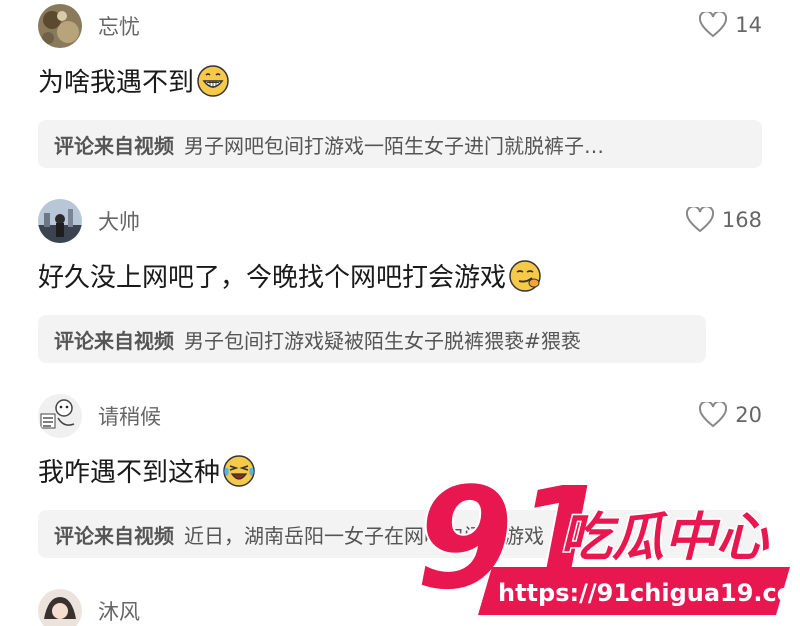 Image resolution: width=800 pixels, height=626 pixels. I want to click on comment-text: 我咋遇不到这种, so click(147, 470).